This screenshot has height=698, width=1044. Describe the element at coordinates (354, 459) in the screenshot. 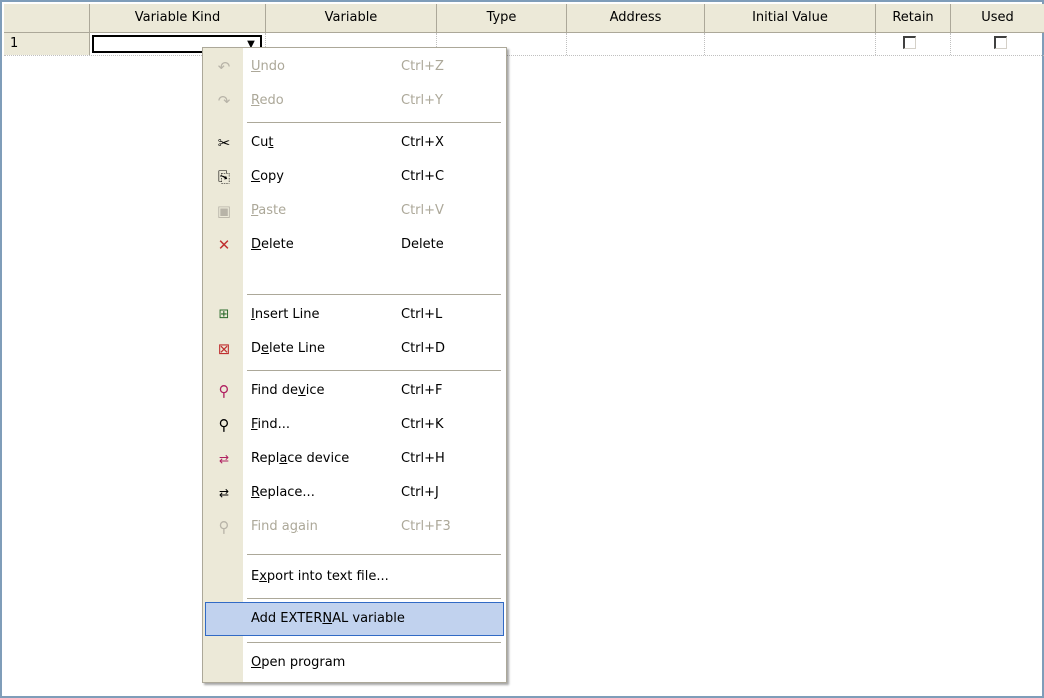

I see `menu-item-replace-device: ⇄ Replace device Ctrl+H` at that location.